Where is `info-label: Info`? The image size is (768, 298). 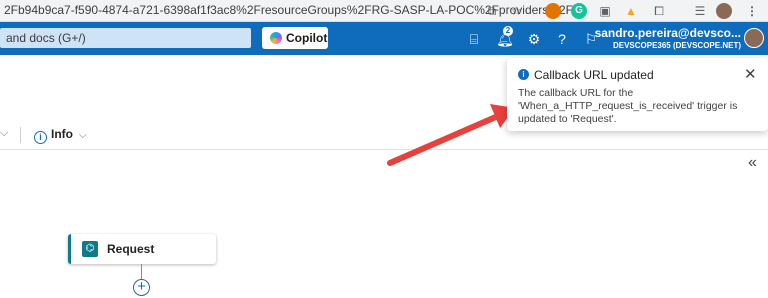
info-label: Info is located at coordinates (62, 134).